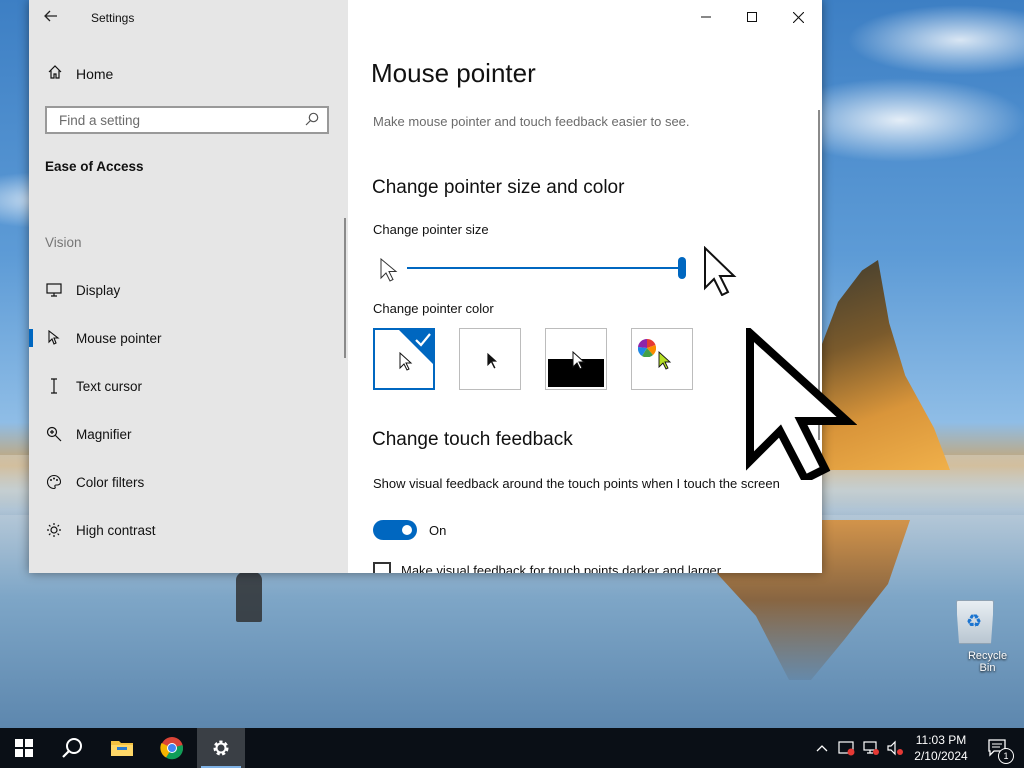 The image size is (1024, 768). What do you see at coordinates (1006, 756) in the screenshot?
I see `notification-count-badge: 1` at bounding box center [1006, 756].